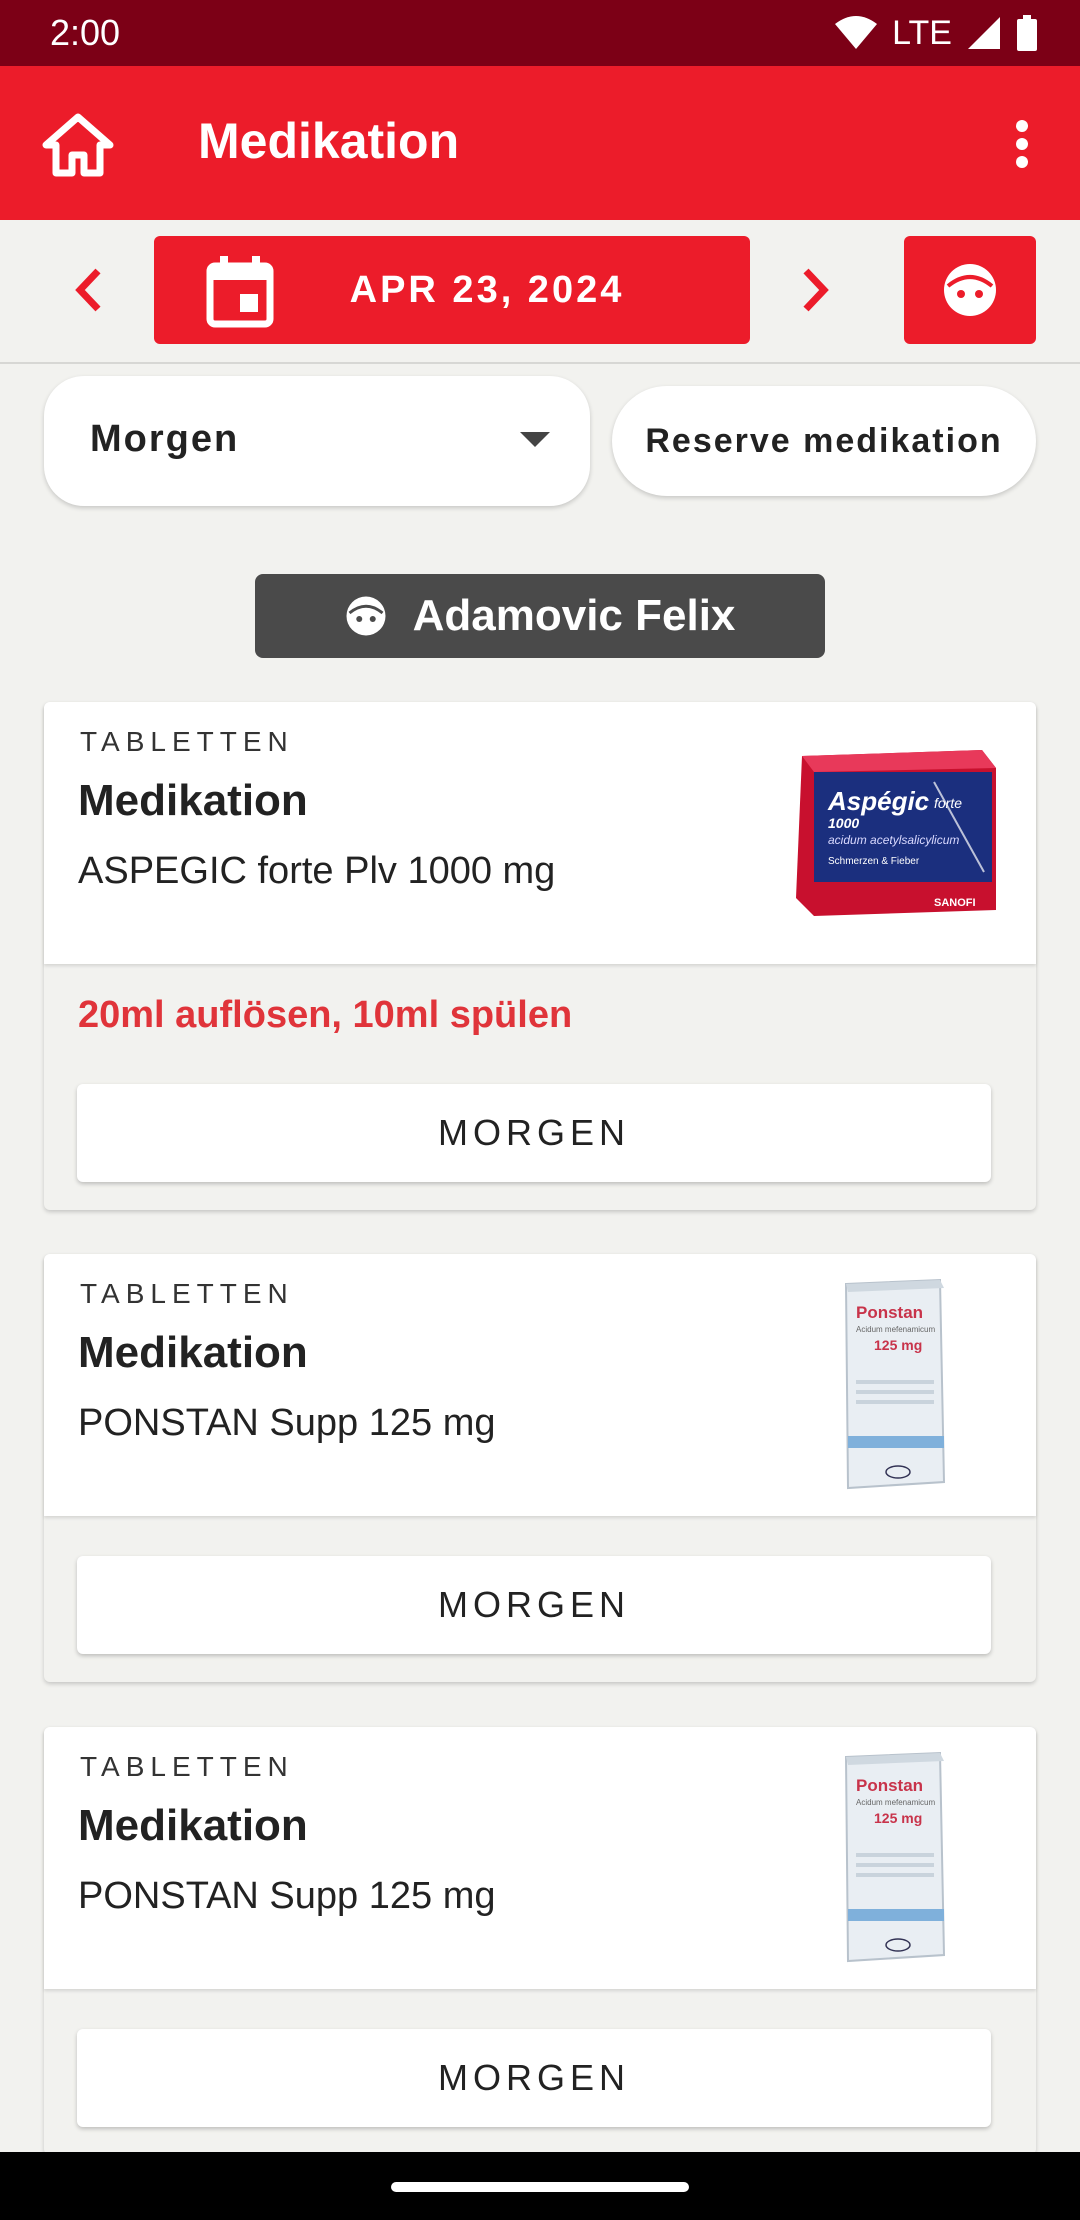 This screenshot has width=1080, height=2220. I want to click on package-maker: SANOFI, so click(955, 903).